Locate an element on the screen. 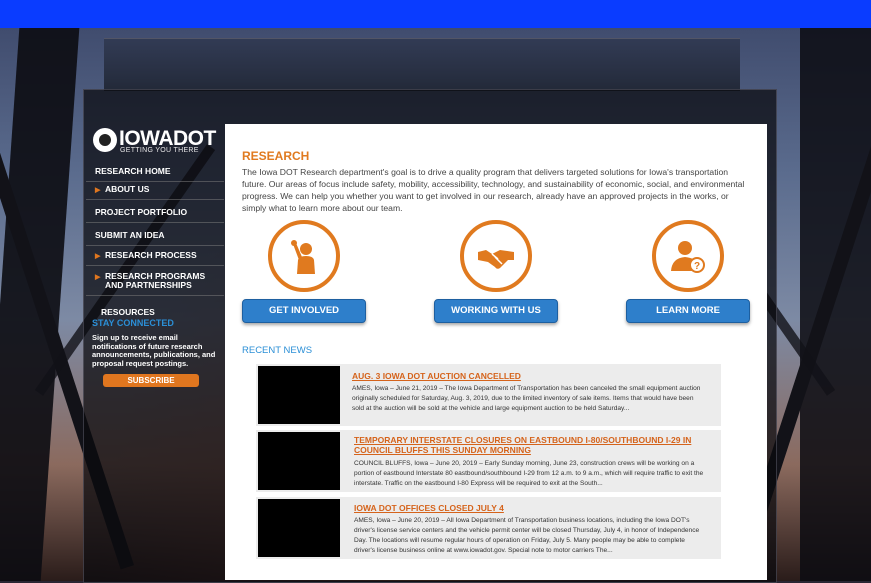 The image size is (871, 583). subscribe-button: SUBSCRIBE is located at coordinates (151, 380).